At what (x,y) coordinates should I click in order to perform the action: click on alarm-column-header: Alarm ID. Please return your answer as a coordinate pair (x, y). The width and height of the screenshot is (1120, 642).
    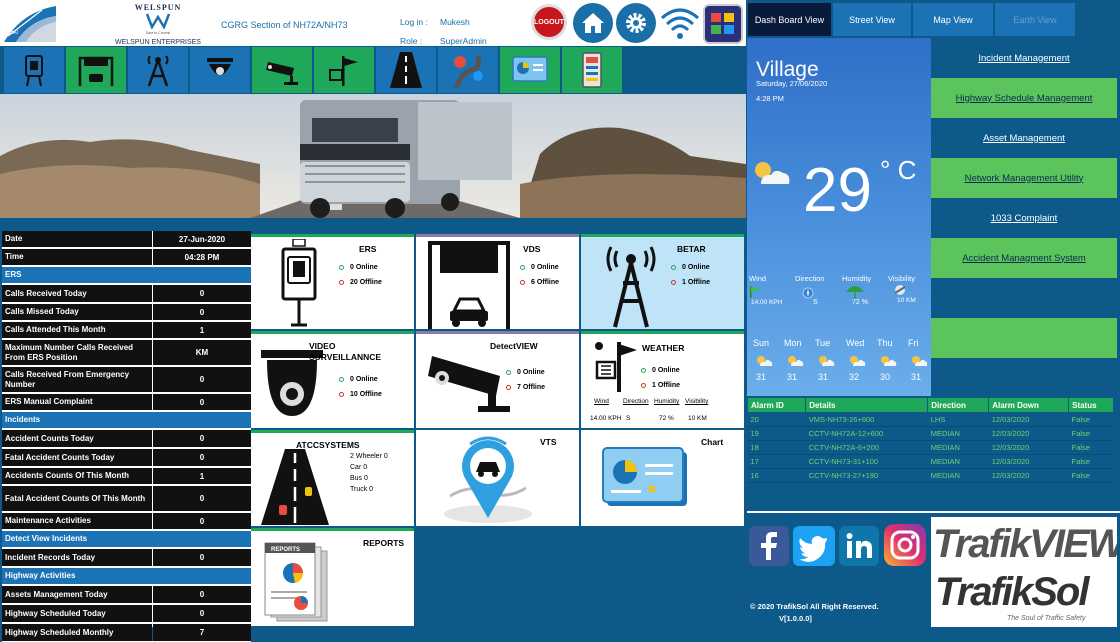
    Looking at the image, I should click on (776, 405).